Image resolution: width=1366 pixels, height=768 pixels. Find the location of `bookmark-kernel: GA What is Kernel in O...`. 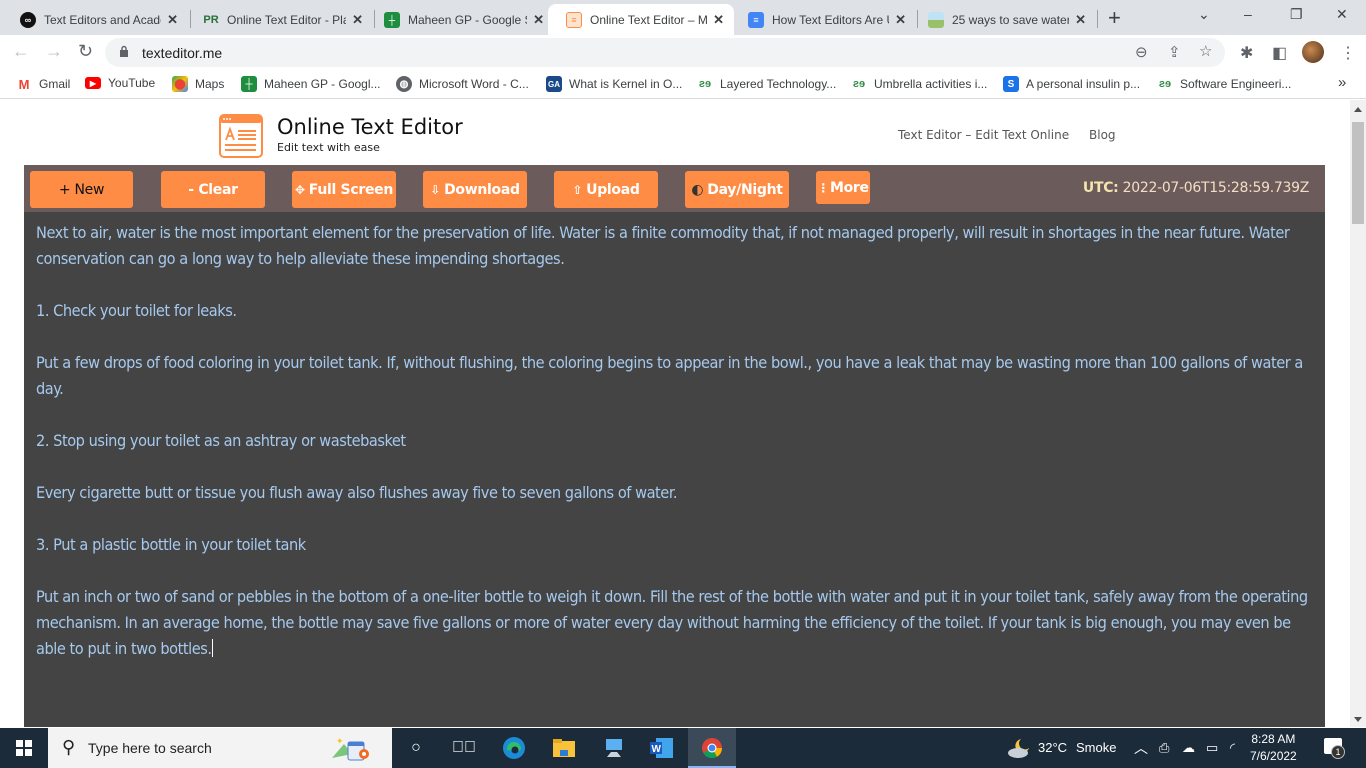

bookmark-kernel: GA What is Kernel in O... is located at coordinates (614, 84).